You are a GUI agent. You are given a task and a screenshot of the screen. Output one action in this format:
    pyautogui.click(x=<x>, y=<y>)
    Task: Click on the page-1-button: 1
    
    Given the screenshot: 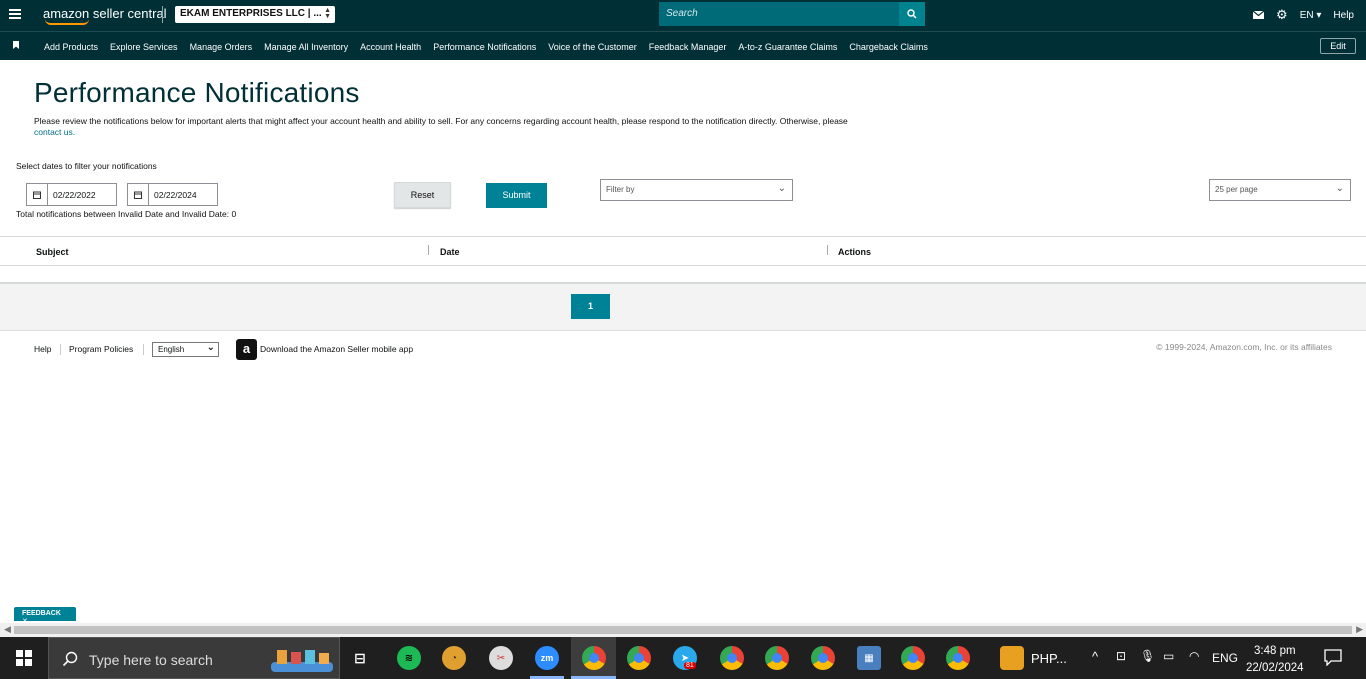 What is the action you would take?
    pyautogui.click(x=590, y=306)
    